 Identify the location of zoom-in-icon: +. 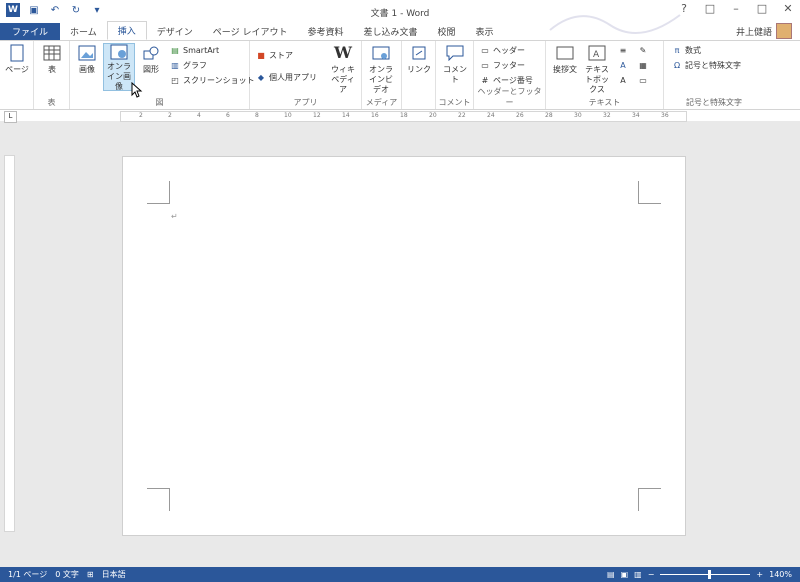
(759, 574).